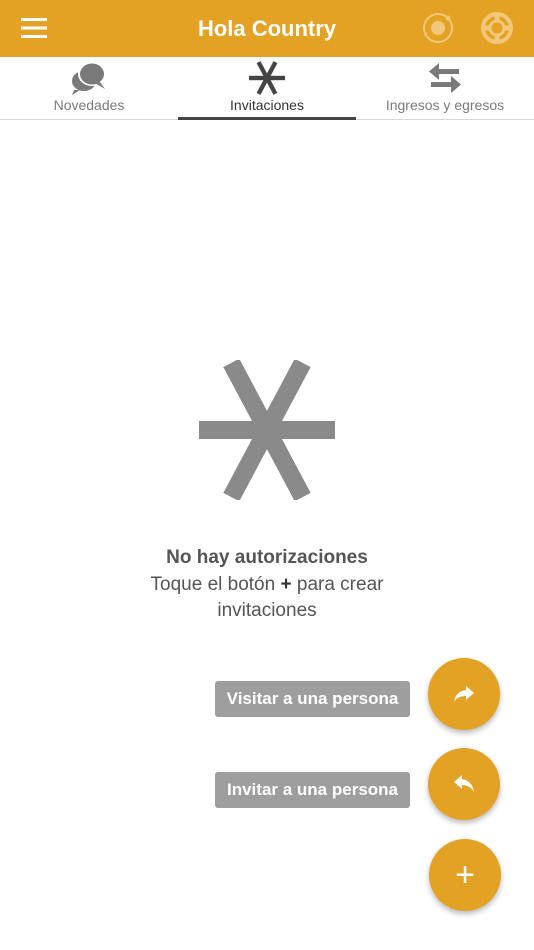 The height and width of the screenshot is (950, 534). I want to click on tab-label: Novedades, so click(89, 105).